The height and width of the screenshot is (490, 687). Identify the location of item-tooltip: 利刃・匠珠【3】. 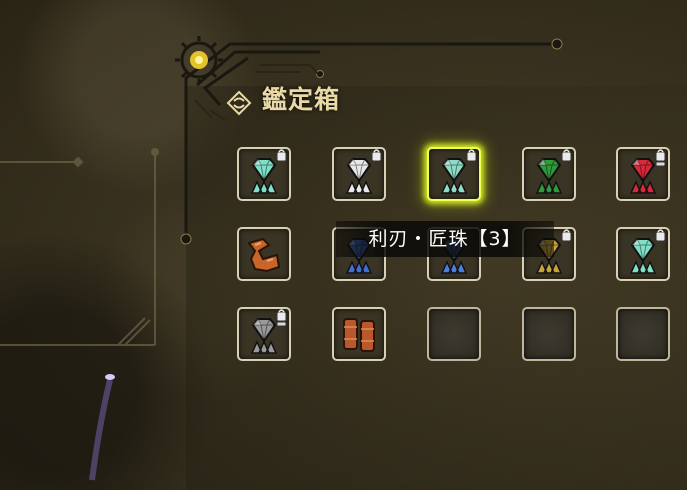
(445, 239).